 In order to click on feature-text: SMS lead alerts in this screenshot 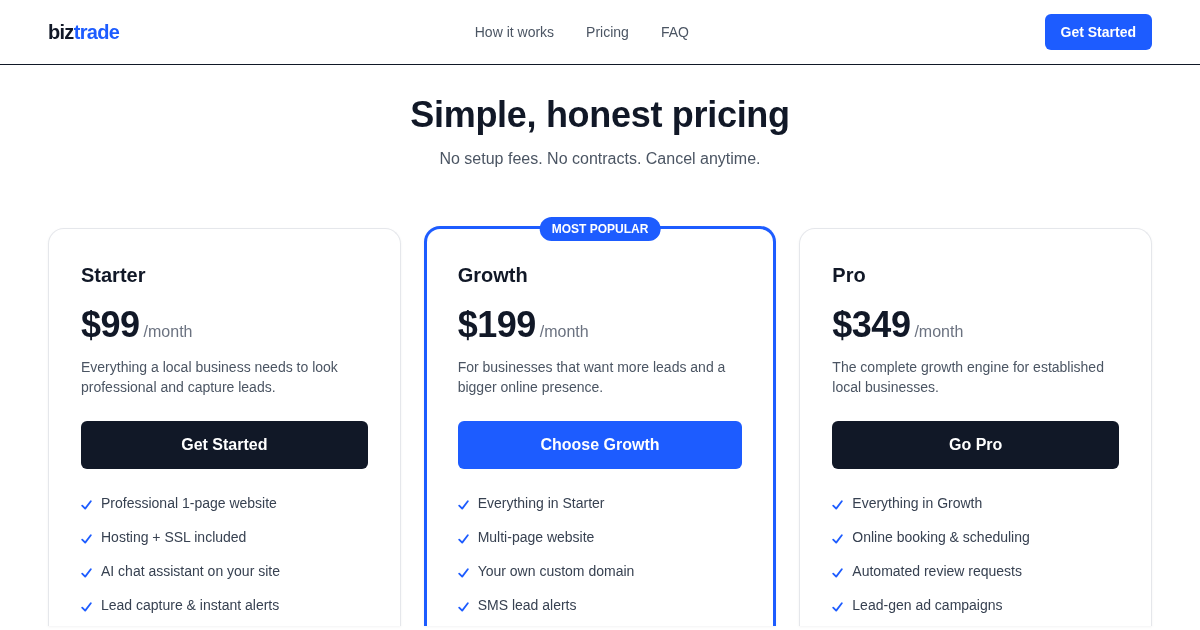, I will do `click(527, 605)`.